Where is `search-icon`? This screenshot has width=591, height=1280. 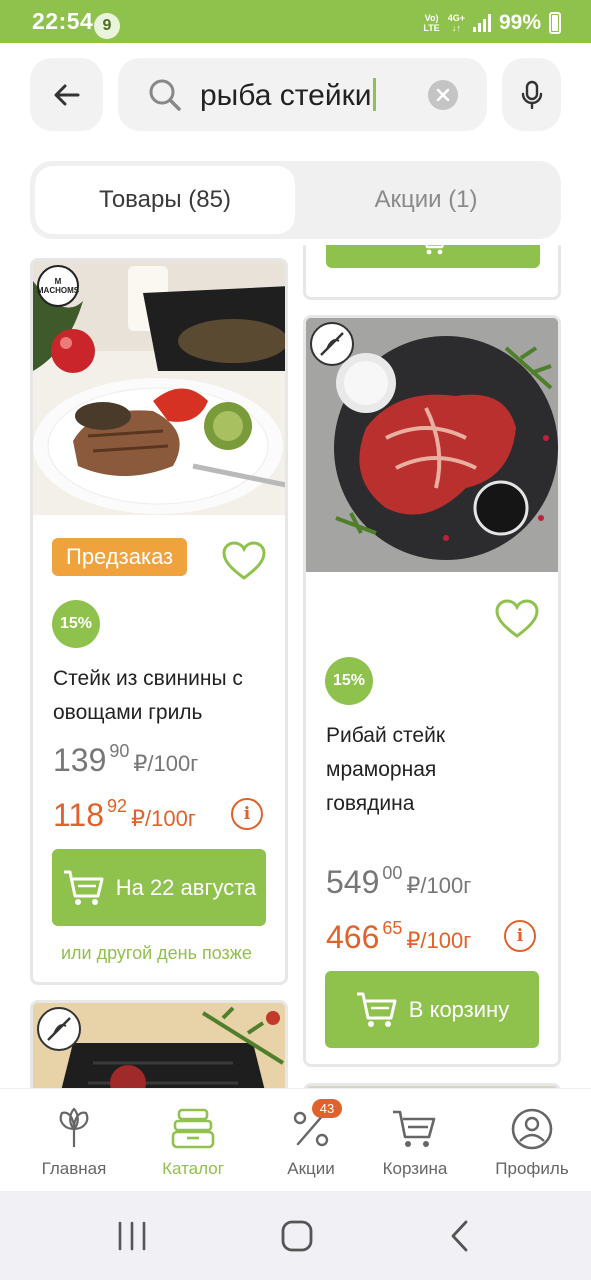 search-icon is located at coordinates (165, 95).